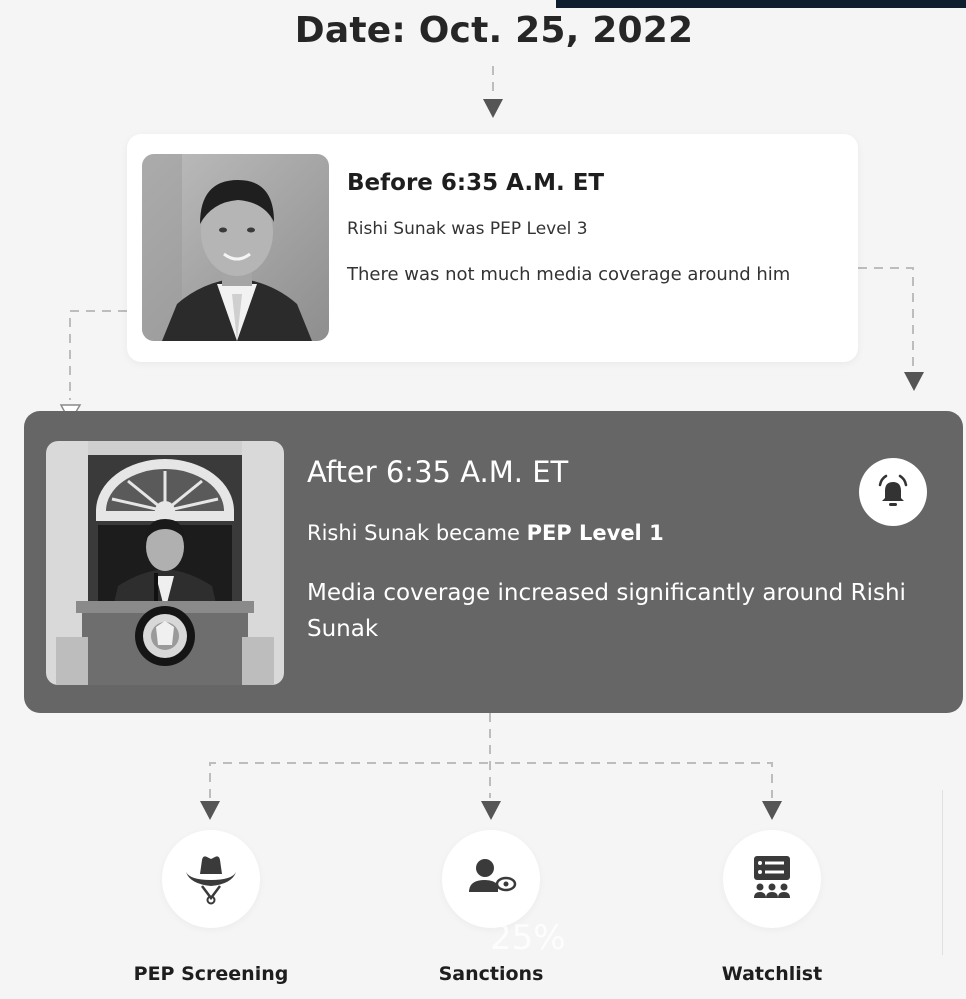  What do you see at coordinates (467, 229) in the screenshot?
I see `before-pep-status: Rishi Sunak was PEP Level 3` at bounding box center [467, 229].